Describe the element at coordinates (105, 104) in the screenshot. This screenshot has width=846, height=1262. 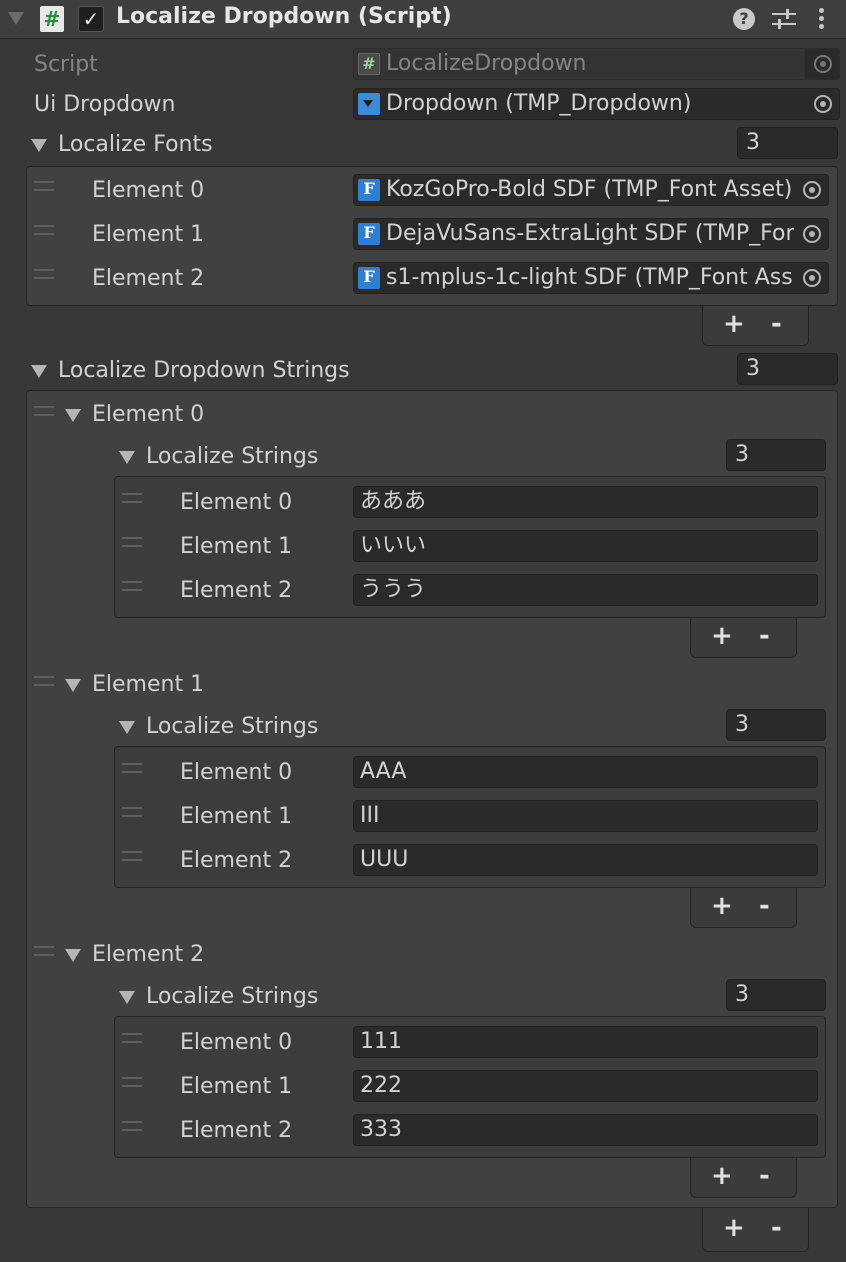
I see `ui-dropdown-label: Ui Dropdown` at that location.